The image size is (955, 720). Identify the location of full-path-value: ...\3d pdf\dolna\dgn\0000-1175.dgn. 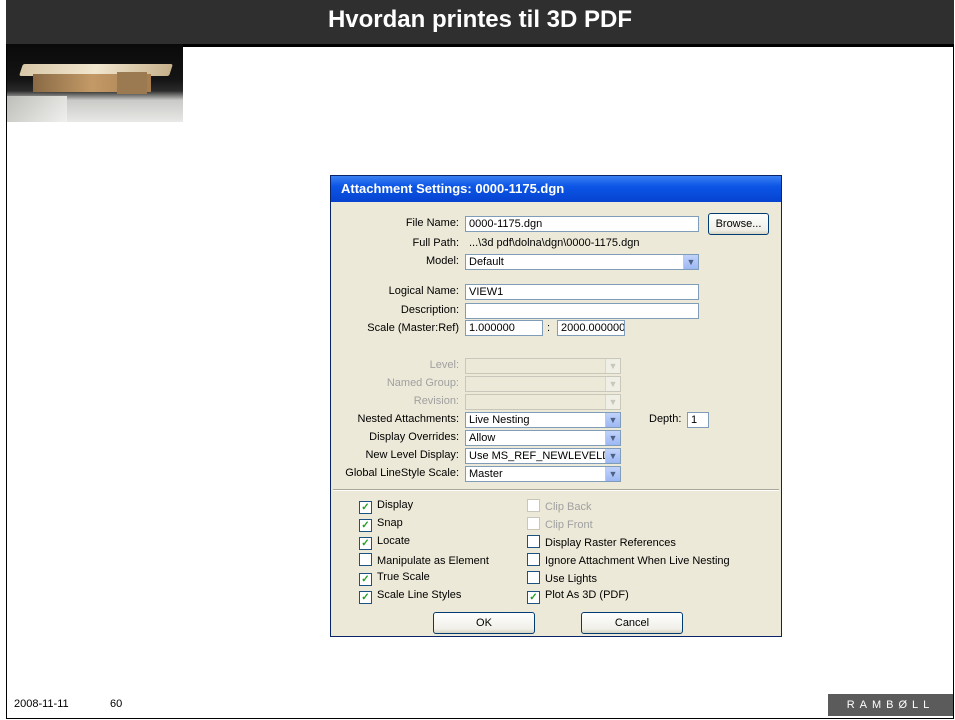
(554, 243).